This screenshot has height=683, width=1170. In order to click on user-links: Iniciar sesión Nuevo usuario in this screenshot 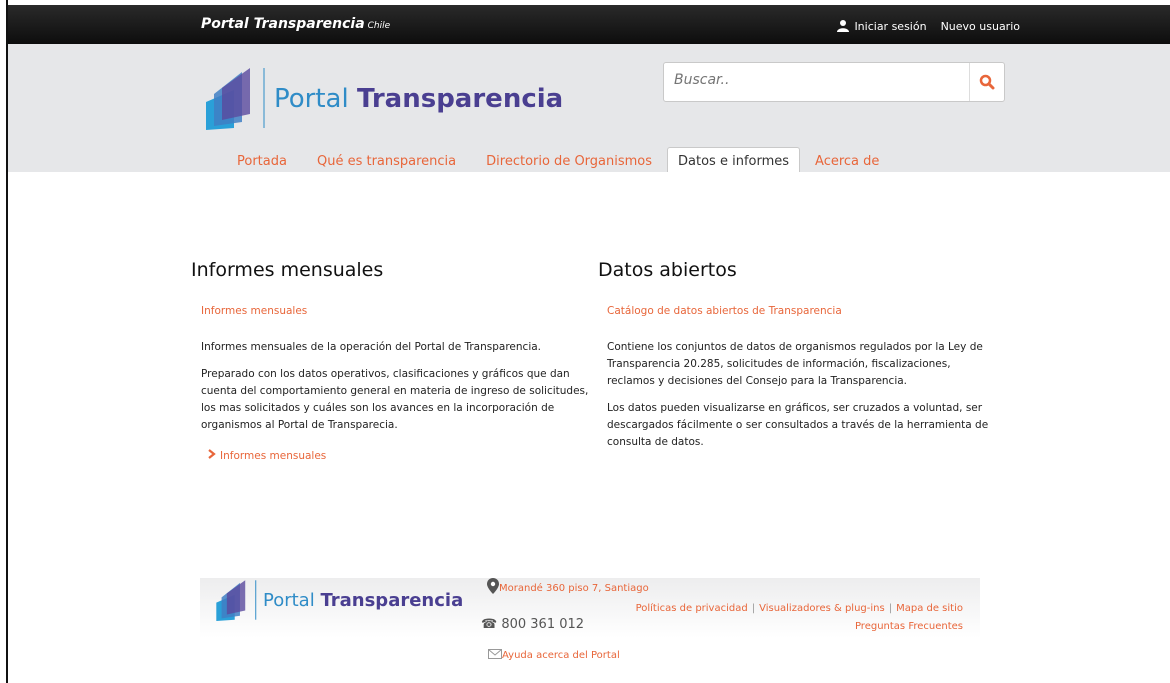, I will do `click(928, 26)`.